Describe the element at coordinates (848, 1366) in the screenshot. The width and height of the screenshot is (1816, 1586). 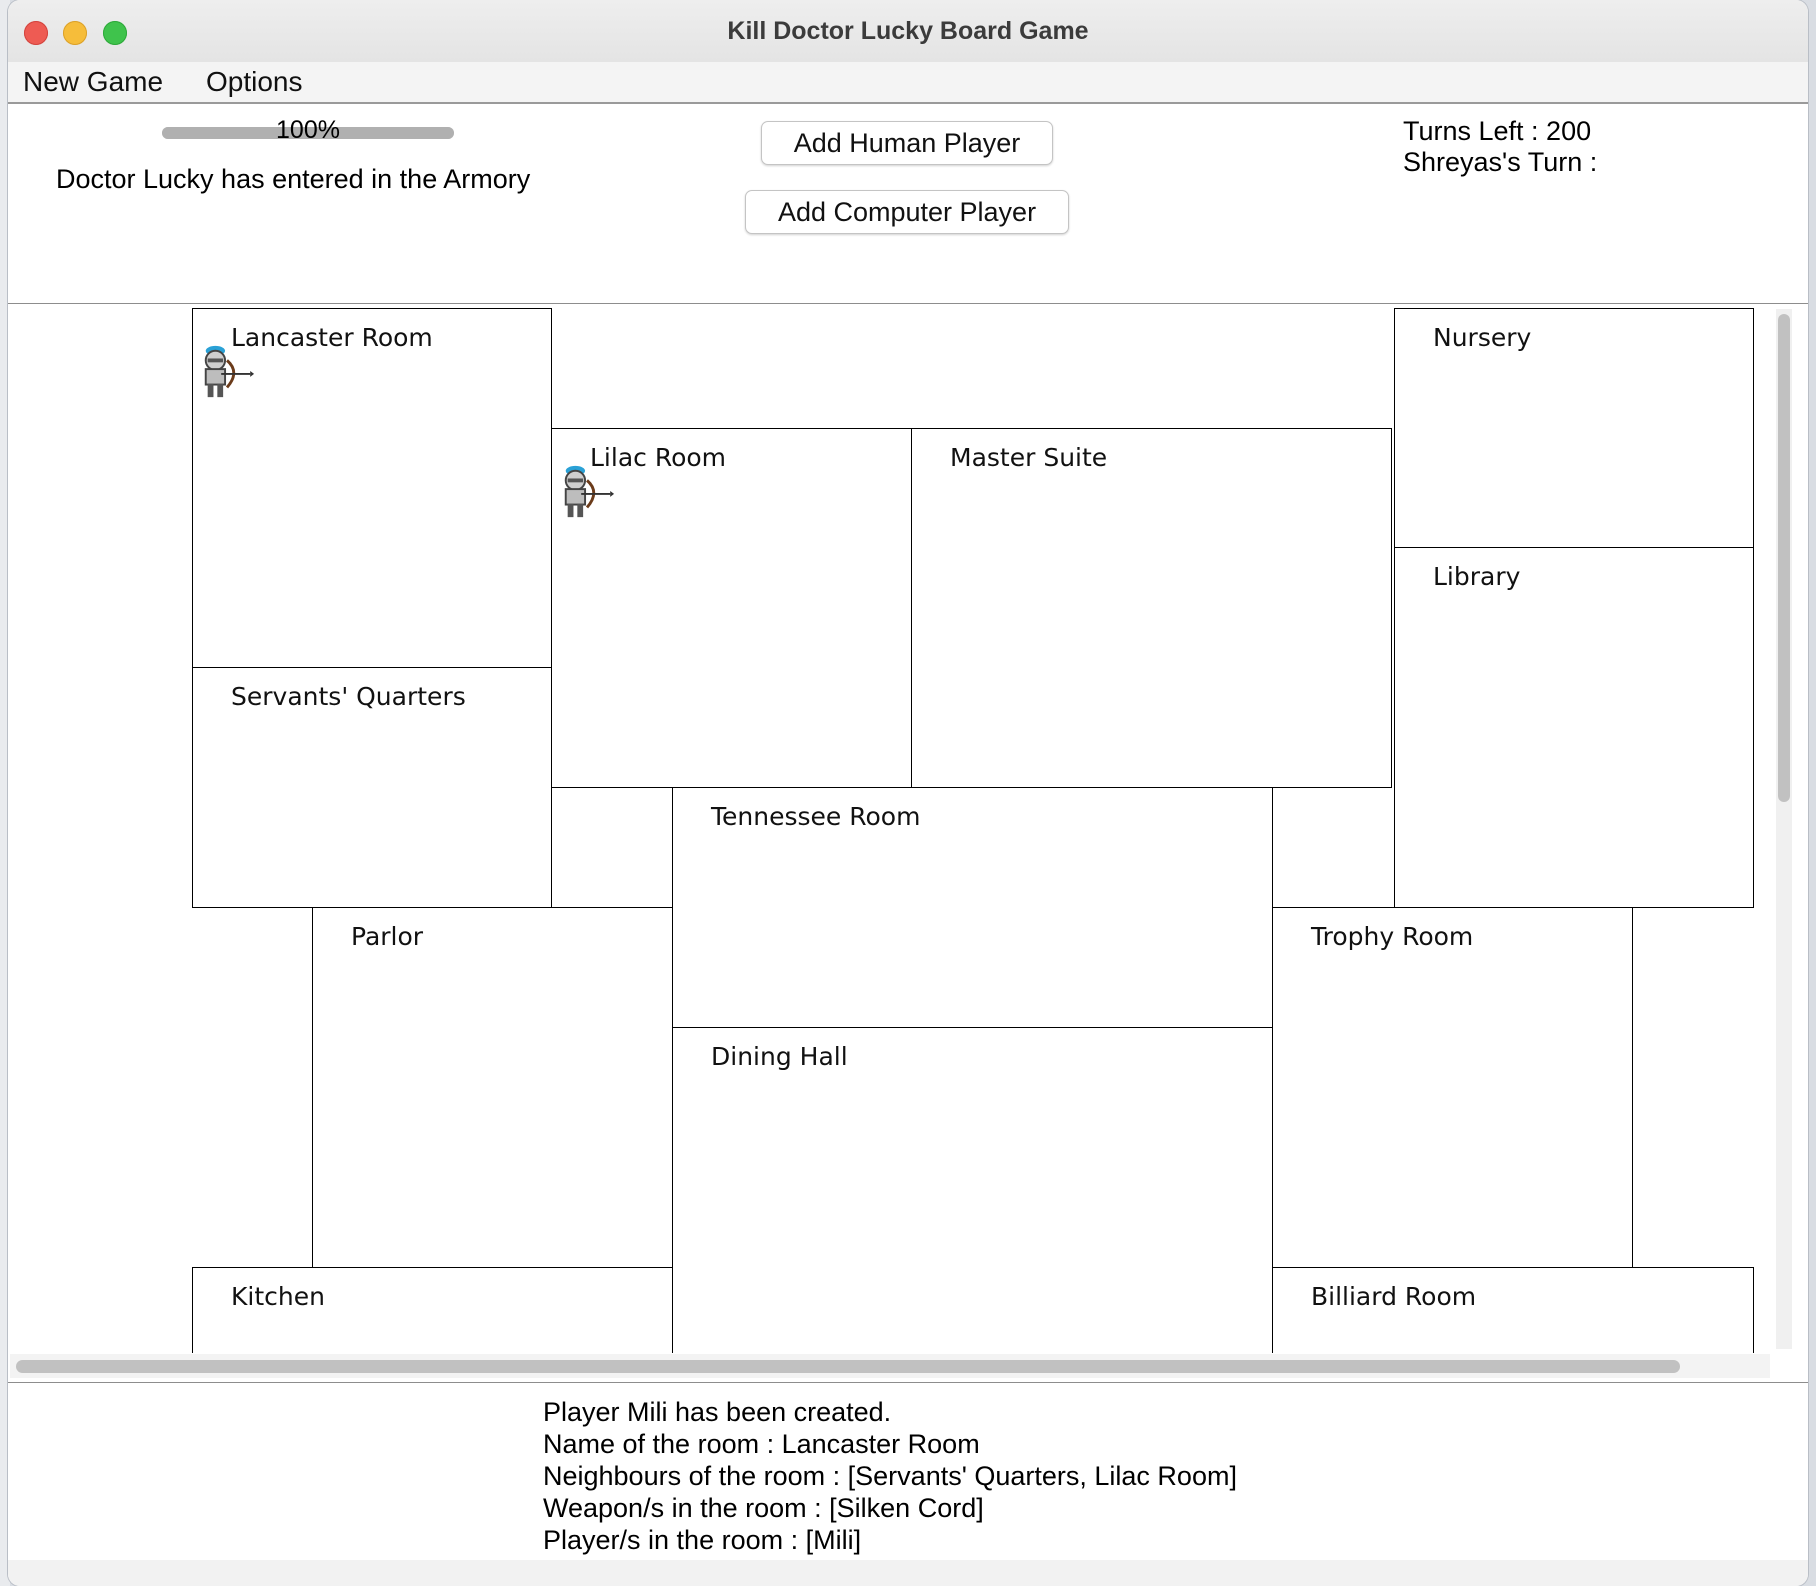
I see `horizontal-scroll-thumb` at that location.